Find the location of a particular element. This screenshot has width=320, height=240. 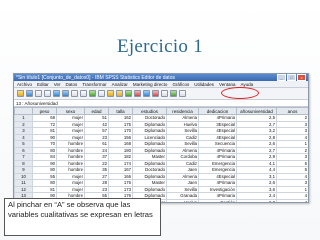

window-controls: _ □ × is located at coordinates (291, 77).